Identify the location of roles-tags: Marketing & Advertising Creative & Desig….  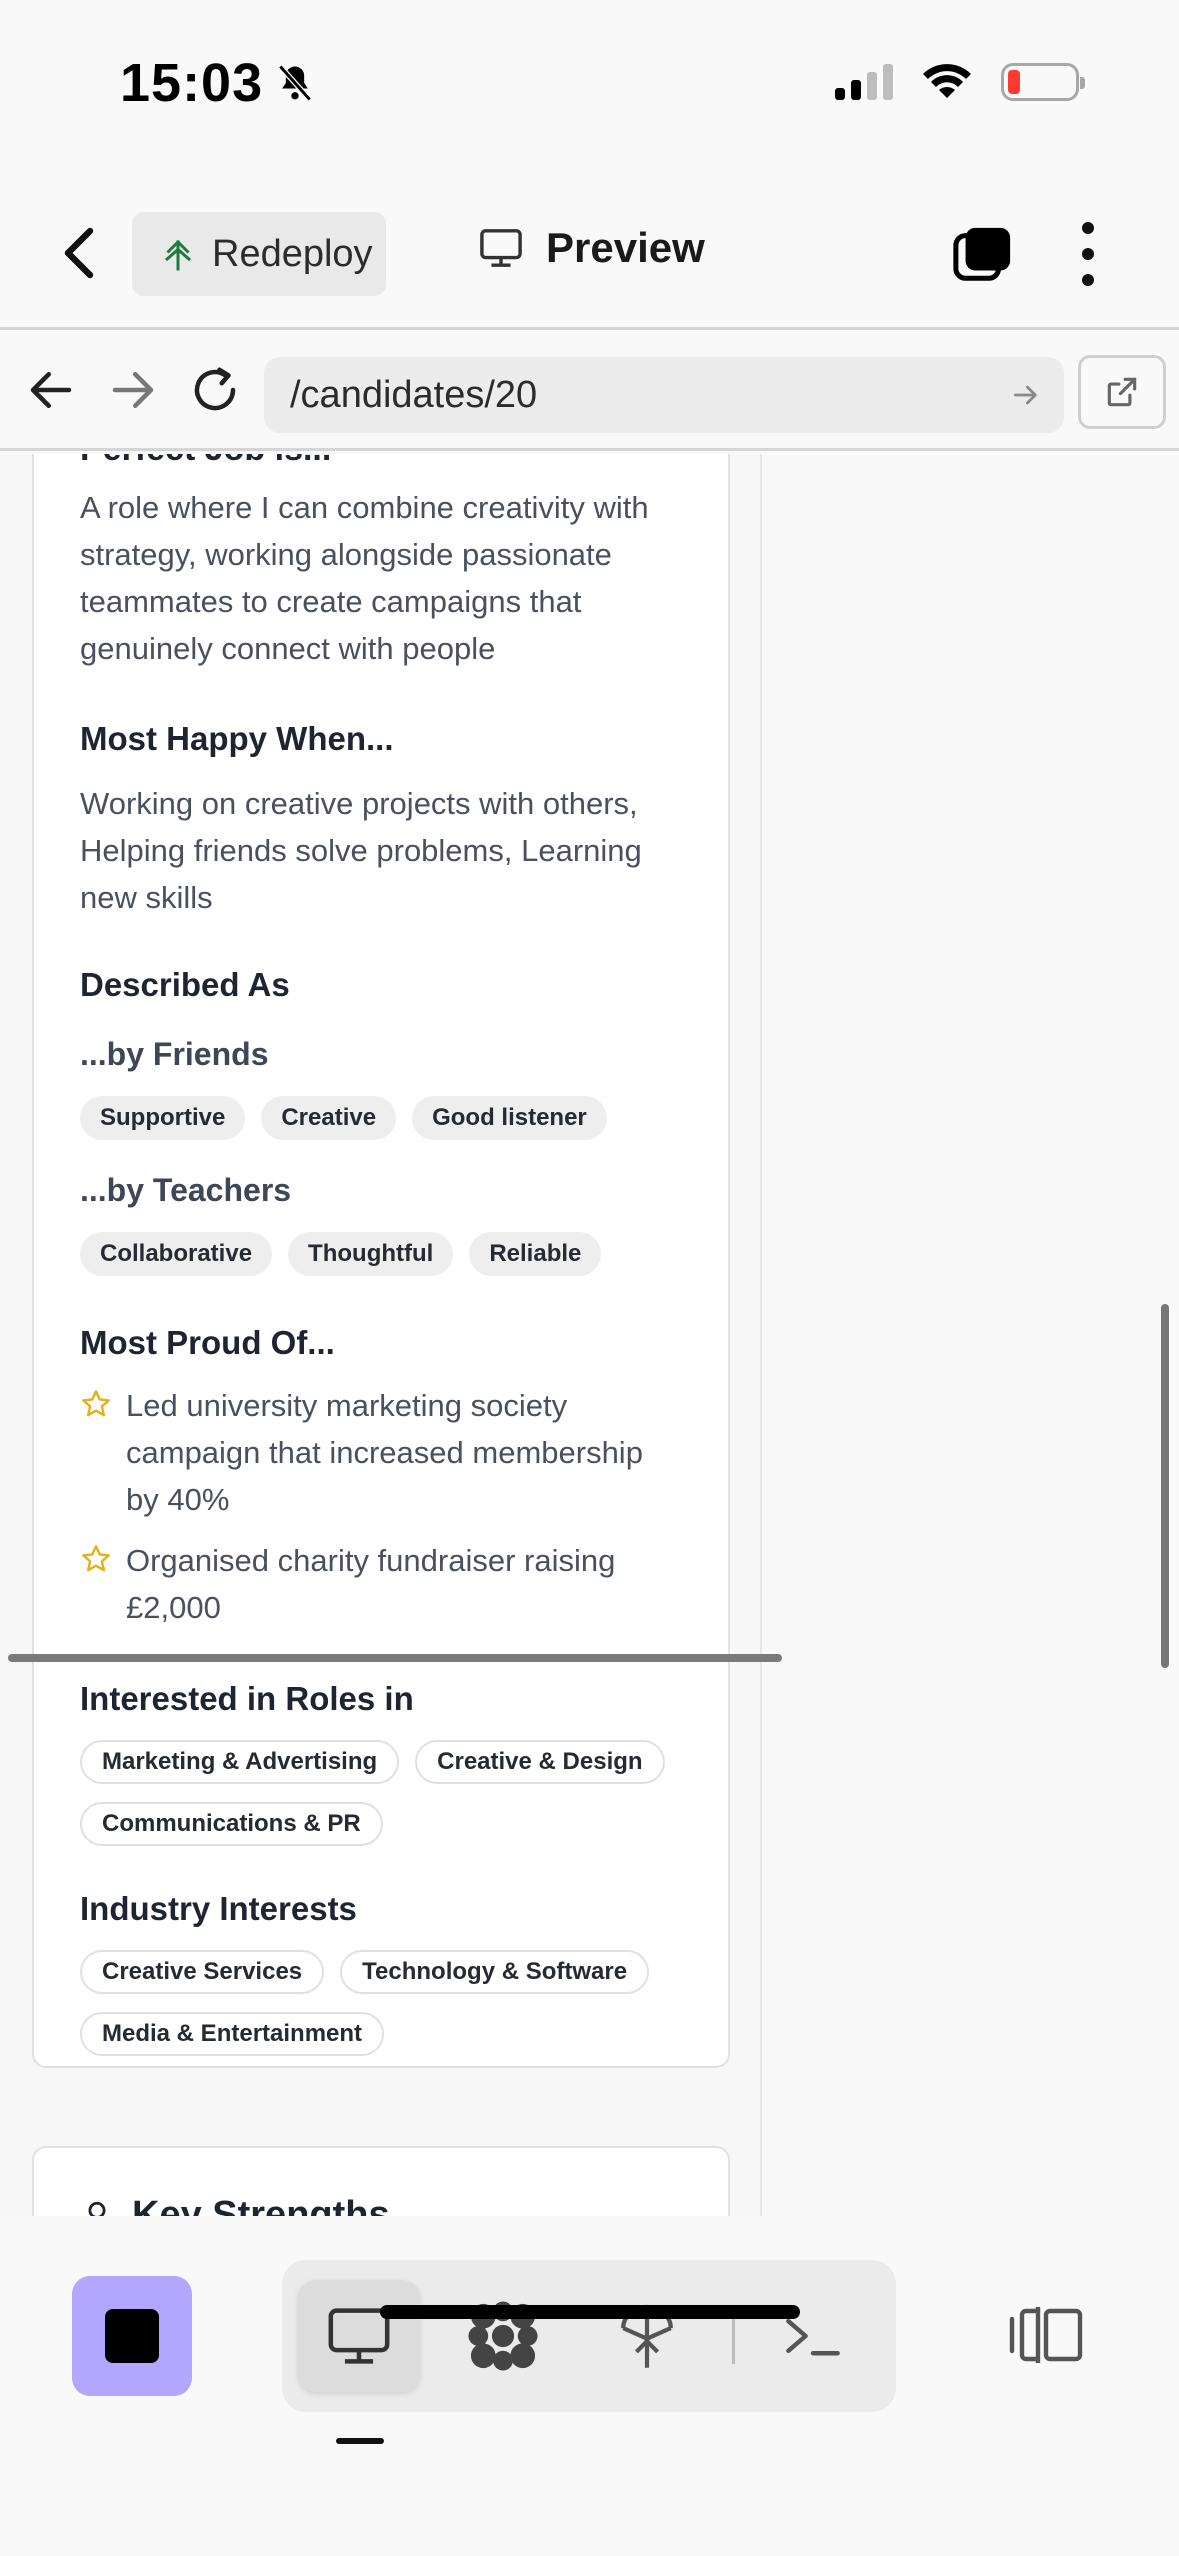
(380, 1793).